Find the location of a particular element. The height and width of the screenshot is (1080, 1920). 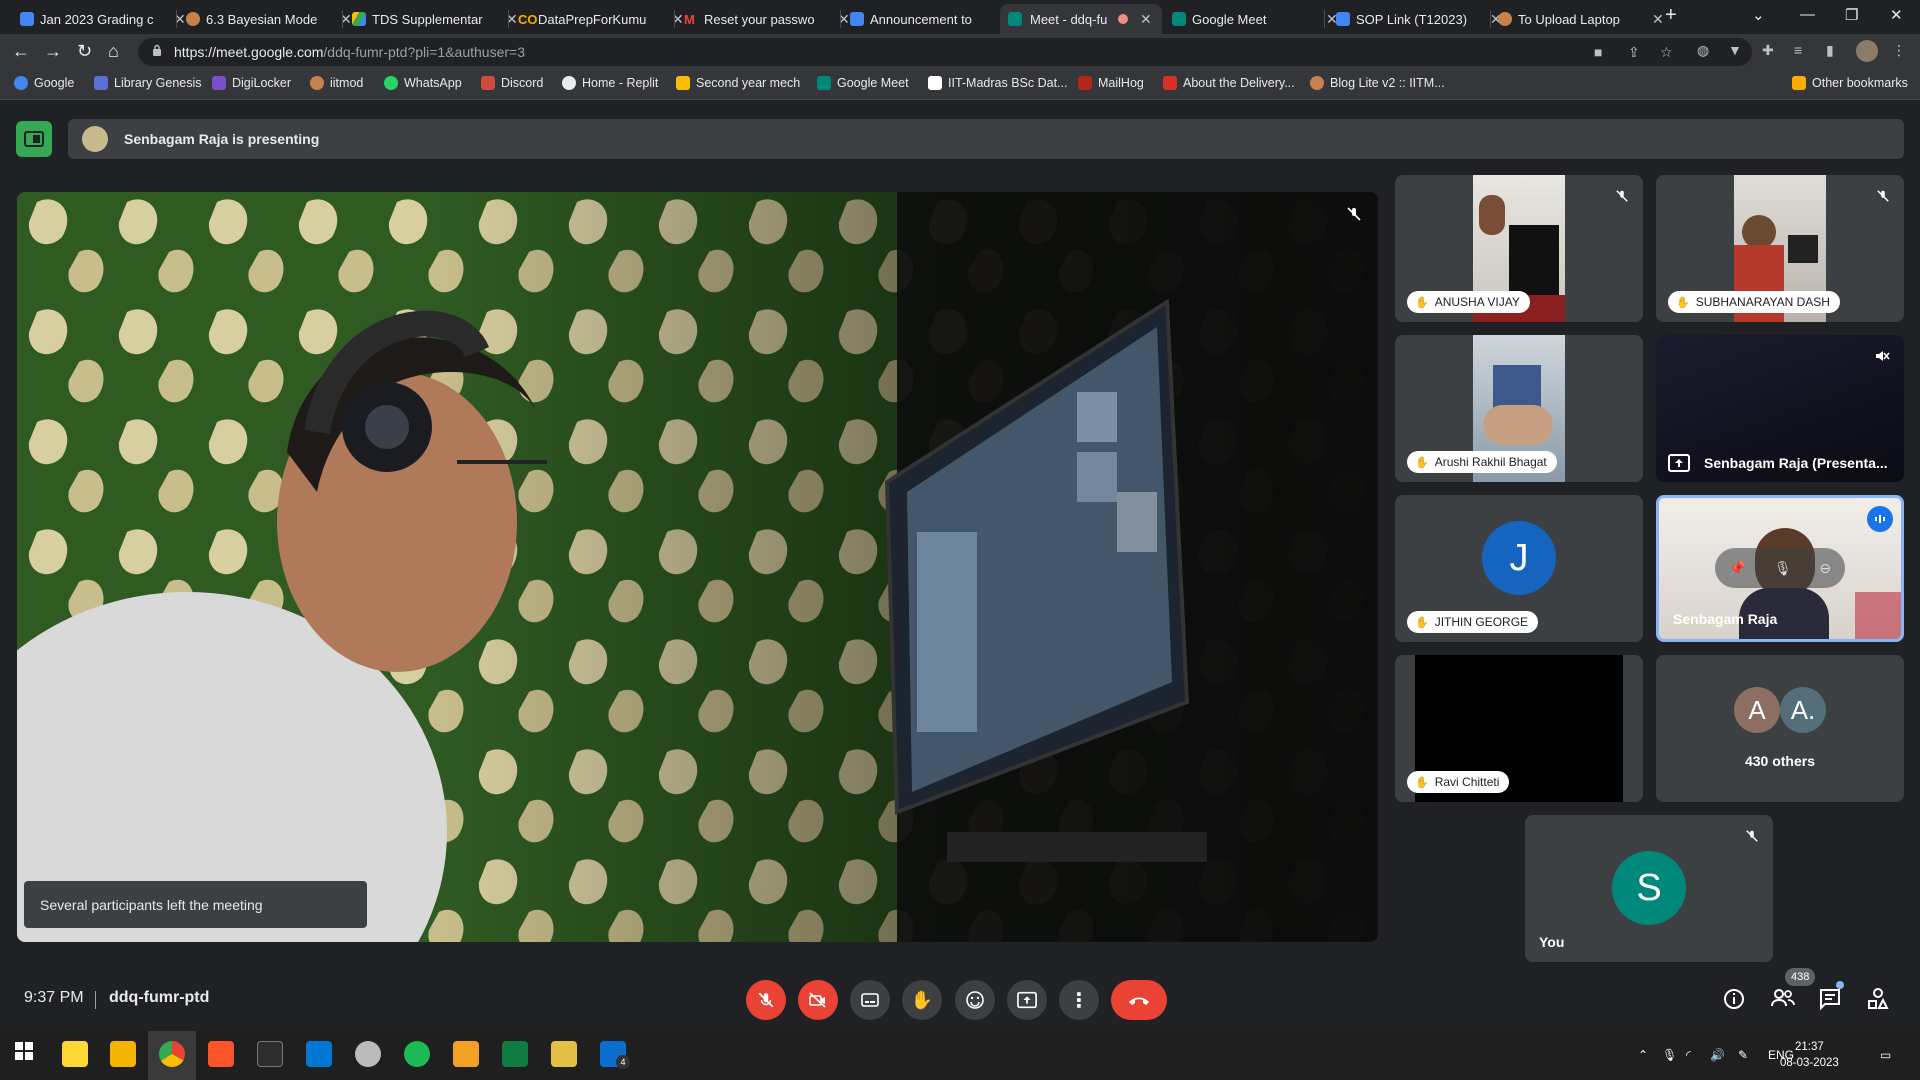

people-button is located at coordinates (1783, 1000).